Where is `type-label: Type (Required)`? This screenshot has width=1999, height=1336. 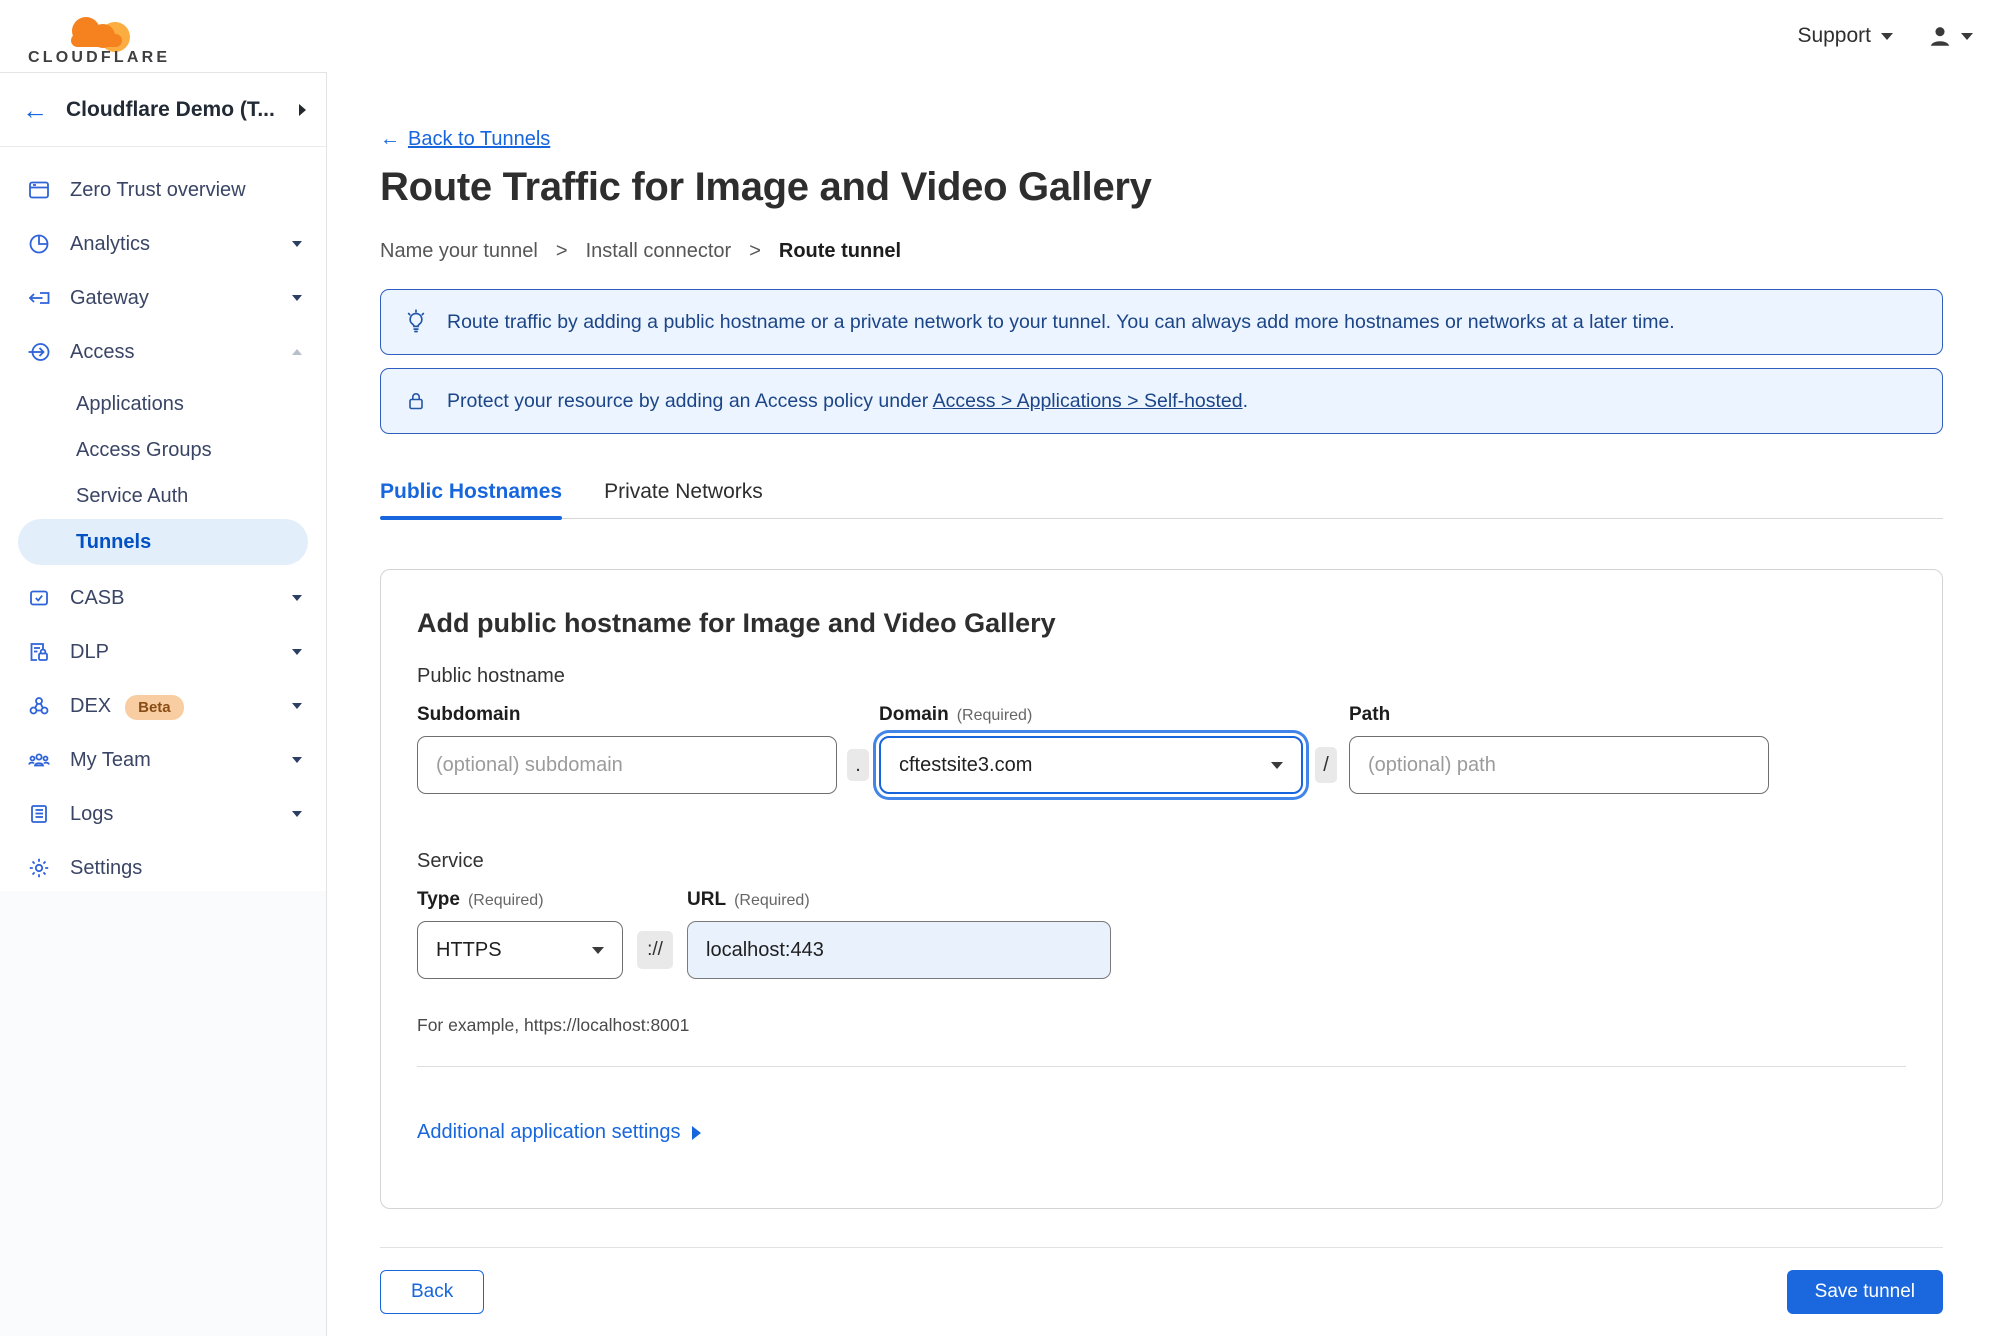
type-label: Type (Required) is located at coordinates (480, 899).